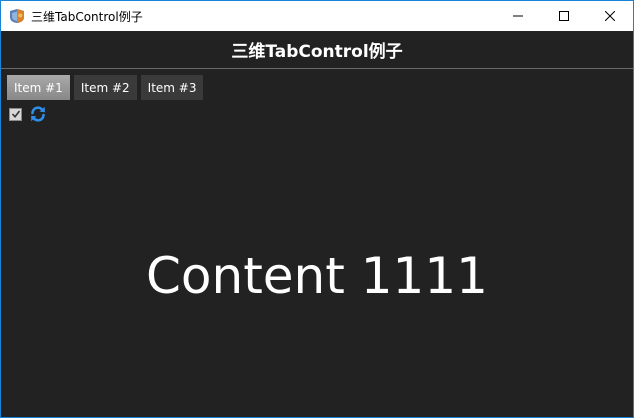  Describe the element at coordinates (87, 17) in the screenshot. I see `window-title: 三维TabControl例子` at that location.